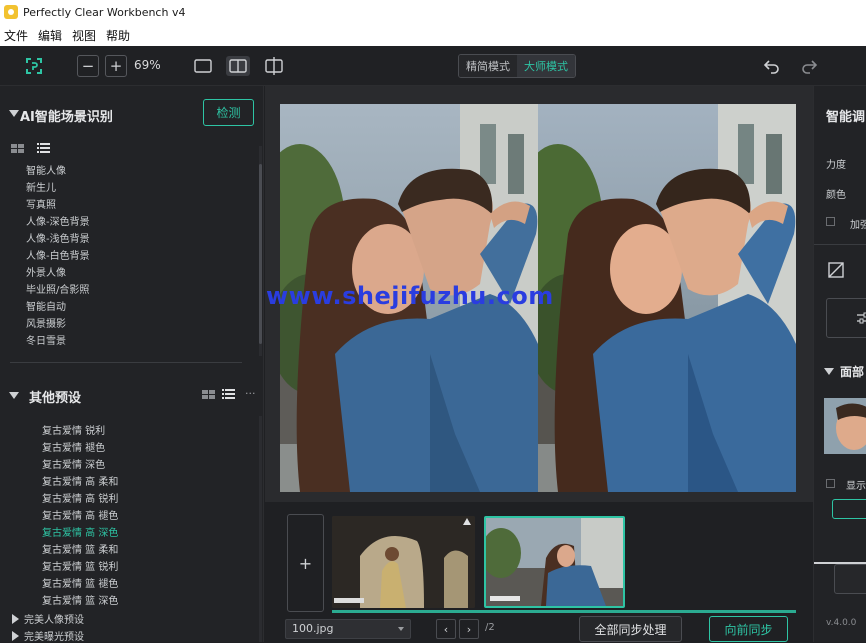  I want to click on list-item: 复古爱情 高 褪色, so click(80, 516).